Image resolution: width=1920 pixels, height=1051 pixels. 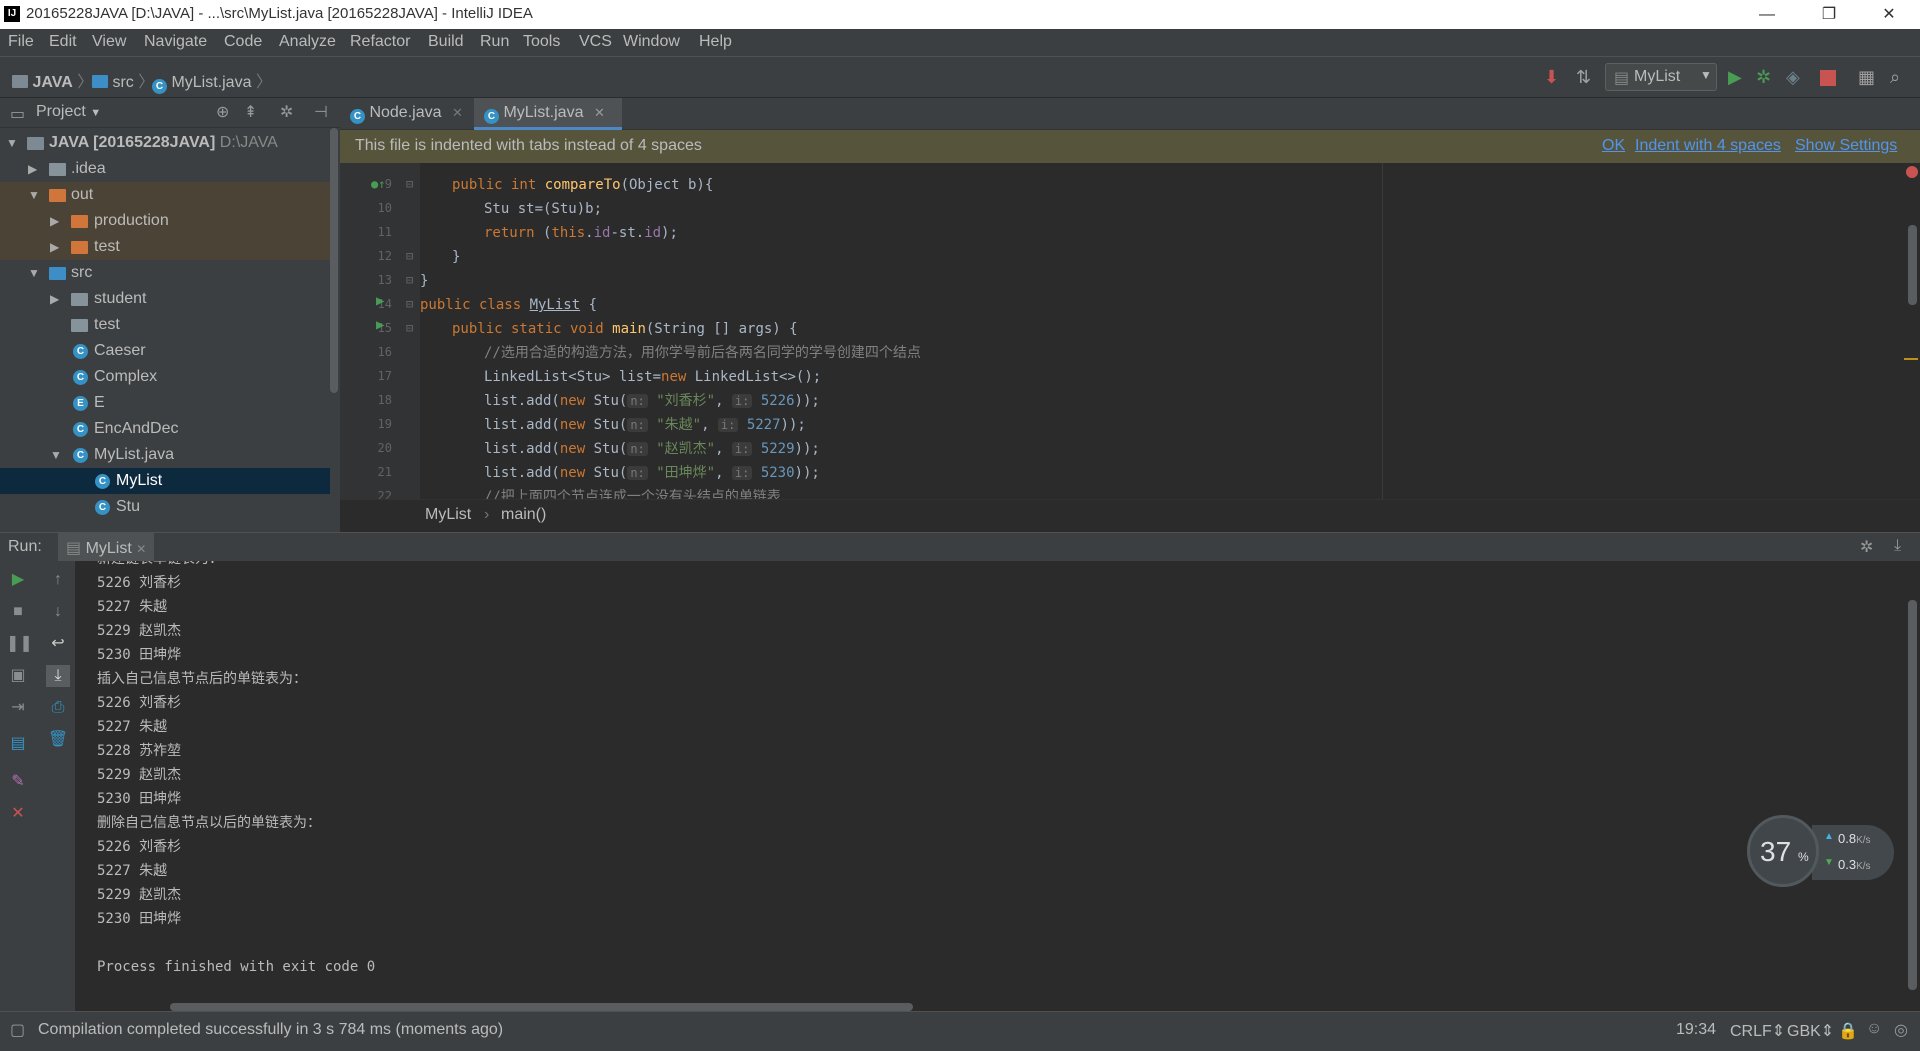 What do you see at coordinates (68, 112) in the screenshot?
I see `project-view-select: Project ▼` at bounding box center [68, 112].